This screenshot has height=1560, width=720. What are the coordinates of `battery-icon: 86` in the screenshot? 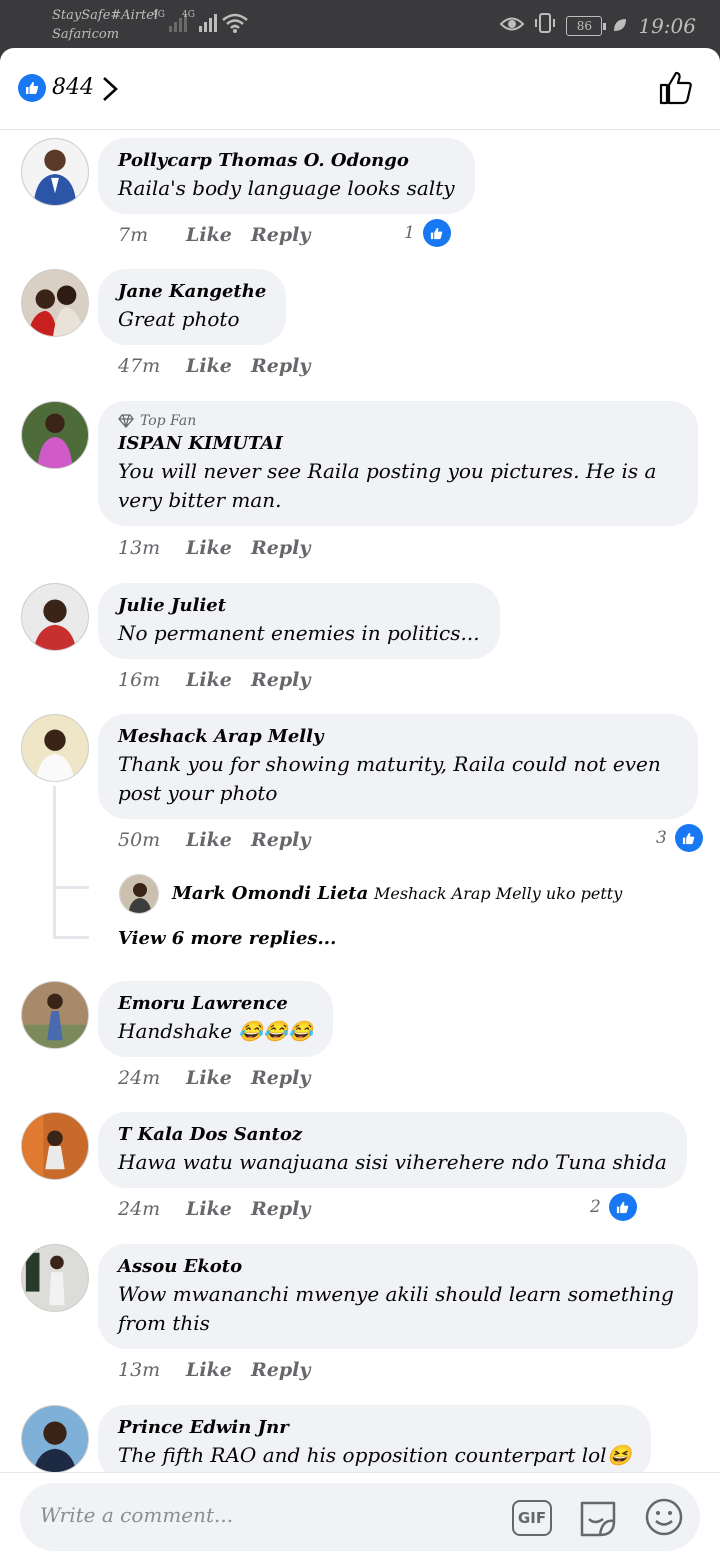 It's located at (586, 25).